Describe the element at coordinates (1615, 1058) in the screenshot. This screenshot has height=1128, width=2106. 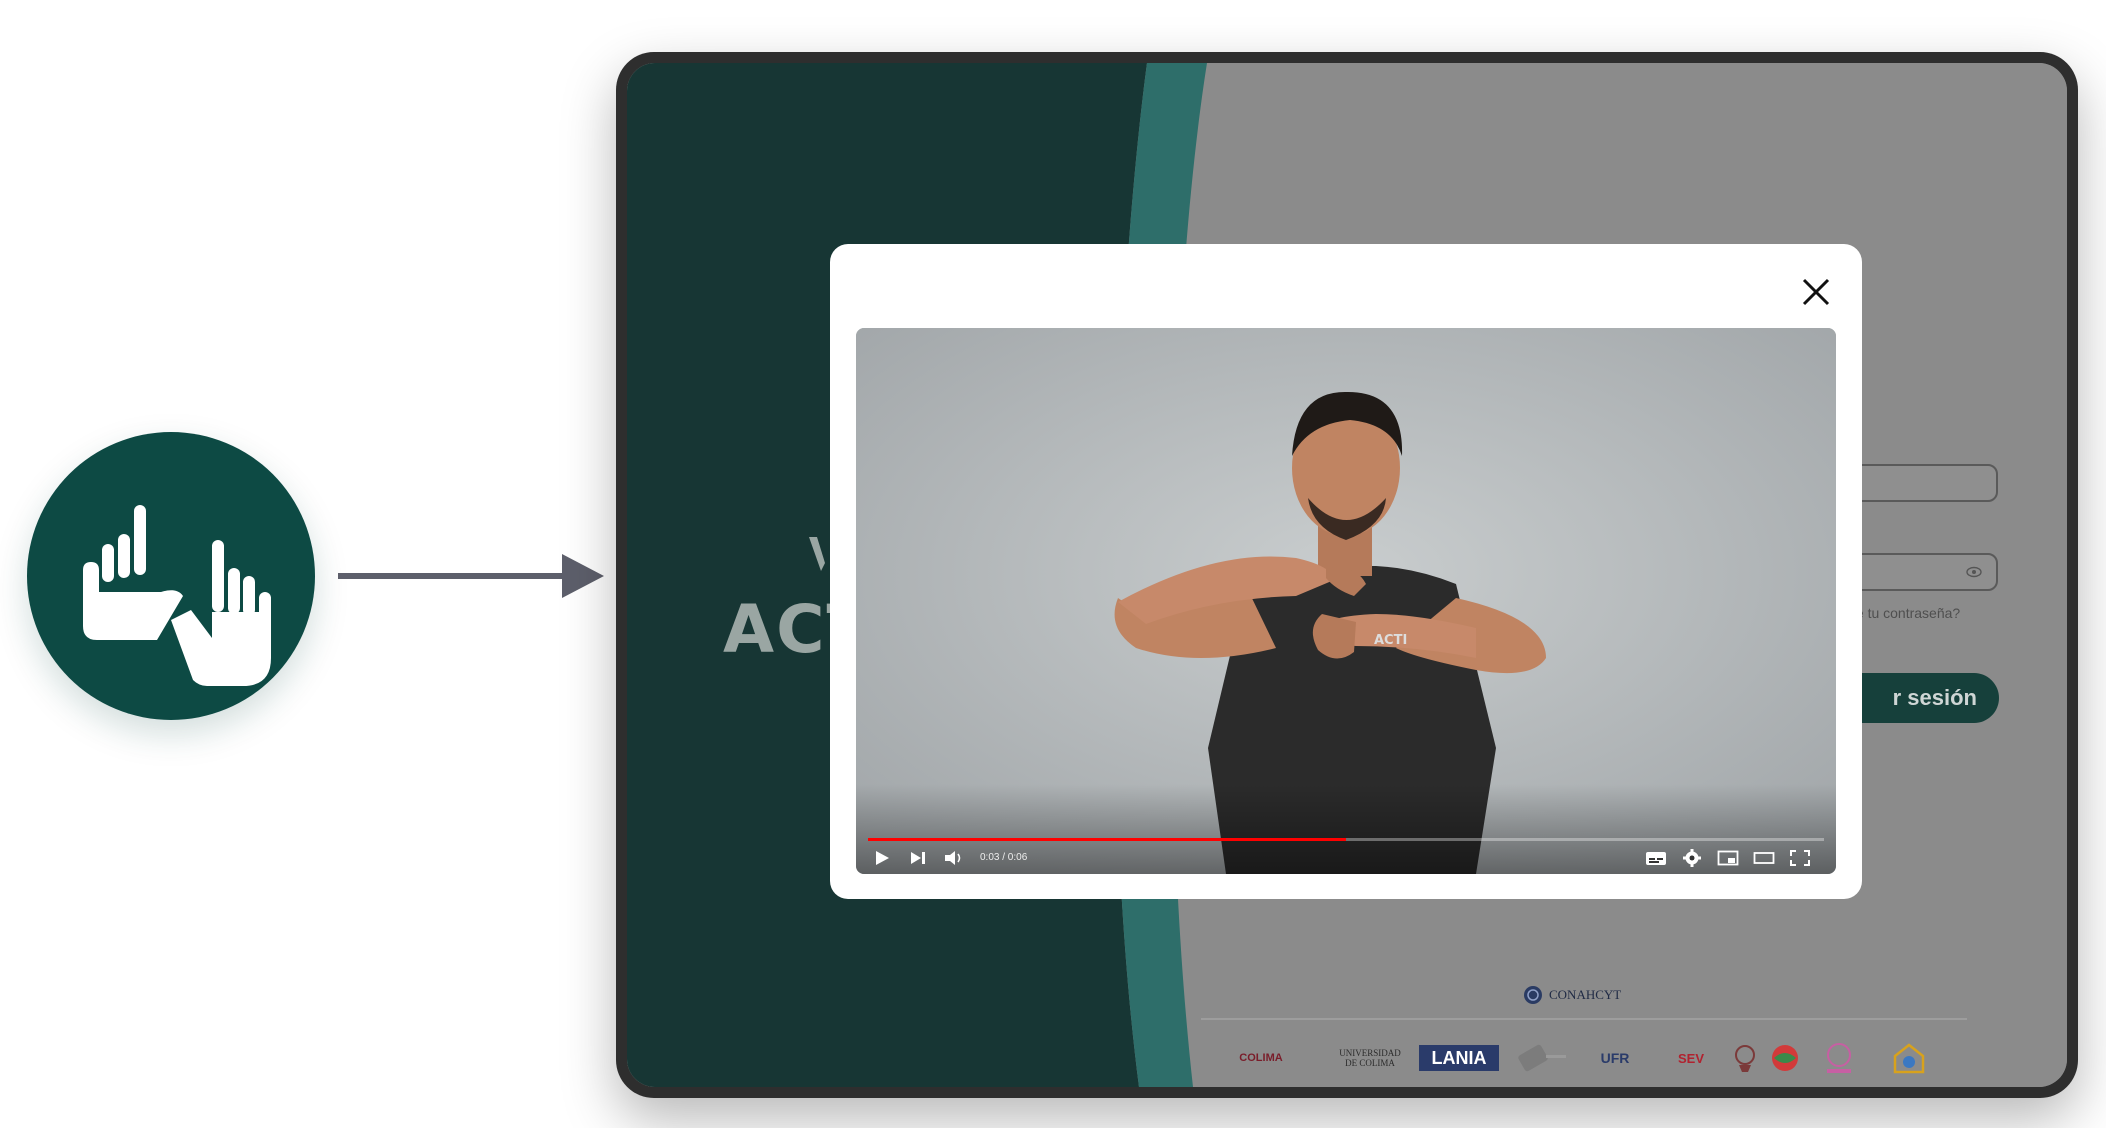
I see `sponsor-ufr-logo: UFR` at that location.